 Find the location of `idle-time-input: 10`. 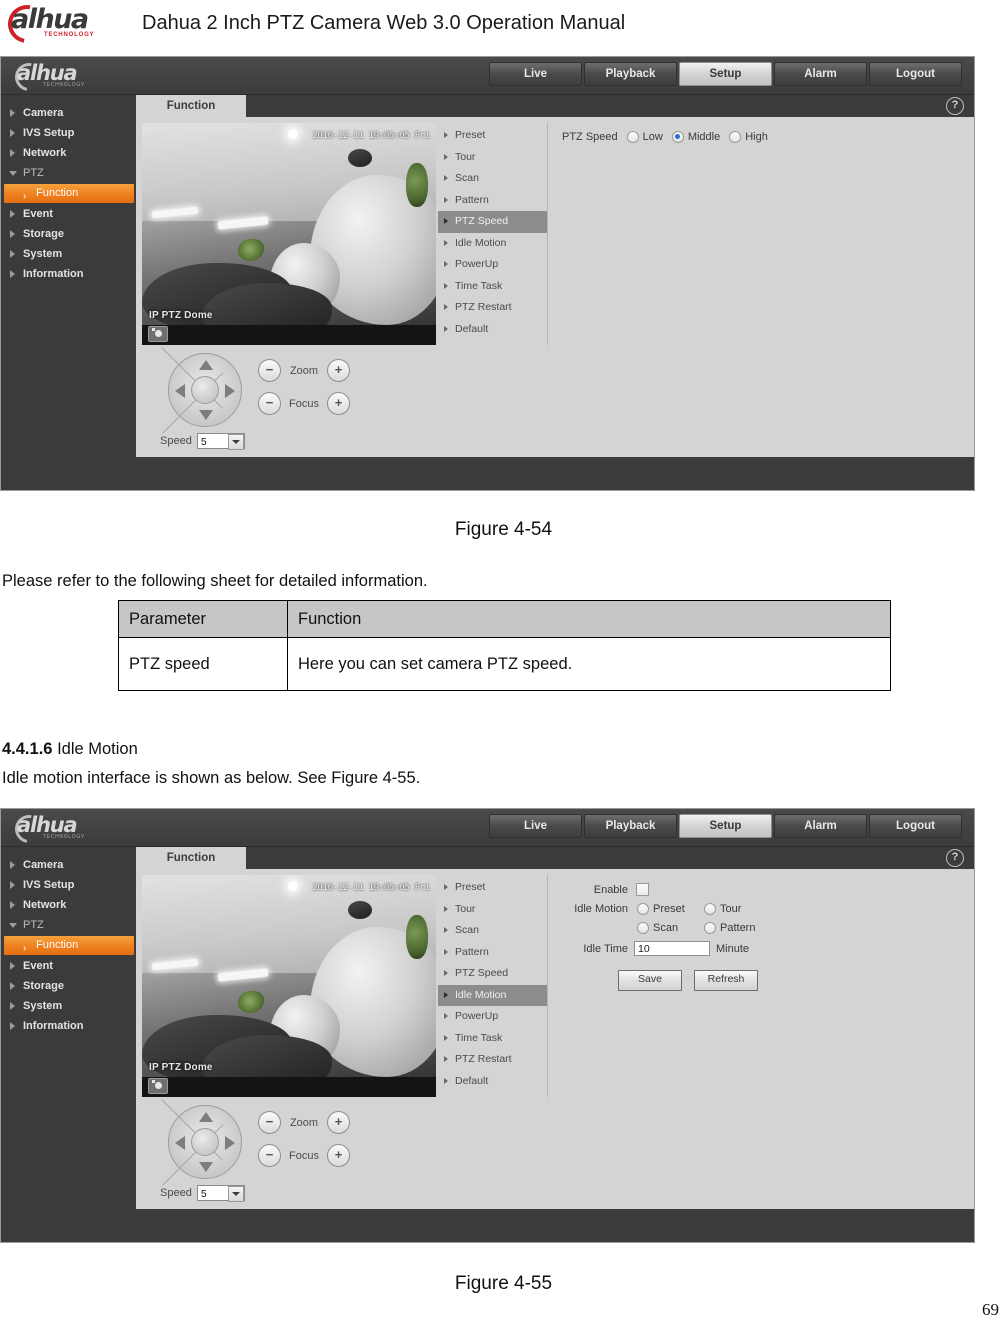

idle-time-input: 10 is located at coordinates (672, 948).